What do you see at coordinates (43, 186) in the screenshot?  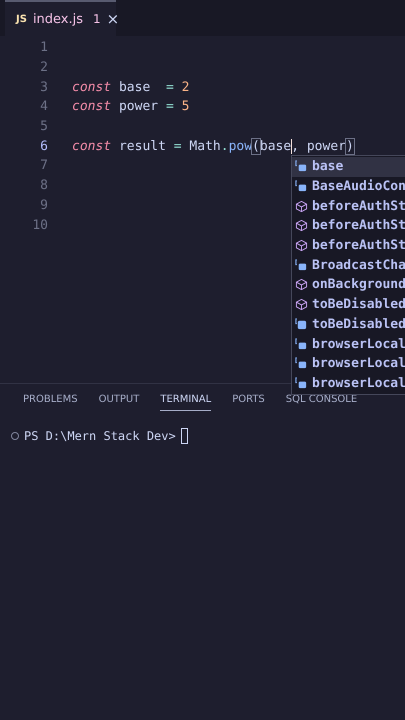 I see `line-number: 8` at bounding box center [43, 186].